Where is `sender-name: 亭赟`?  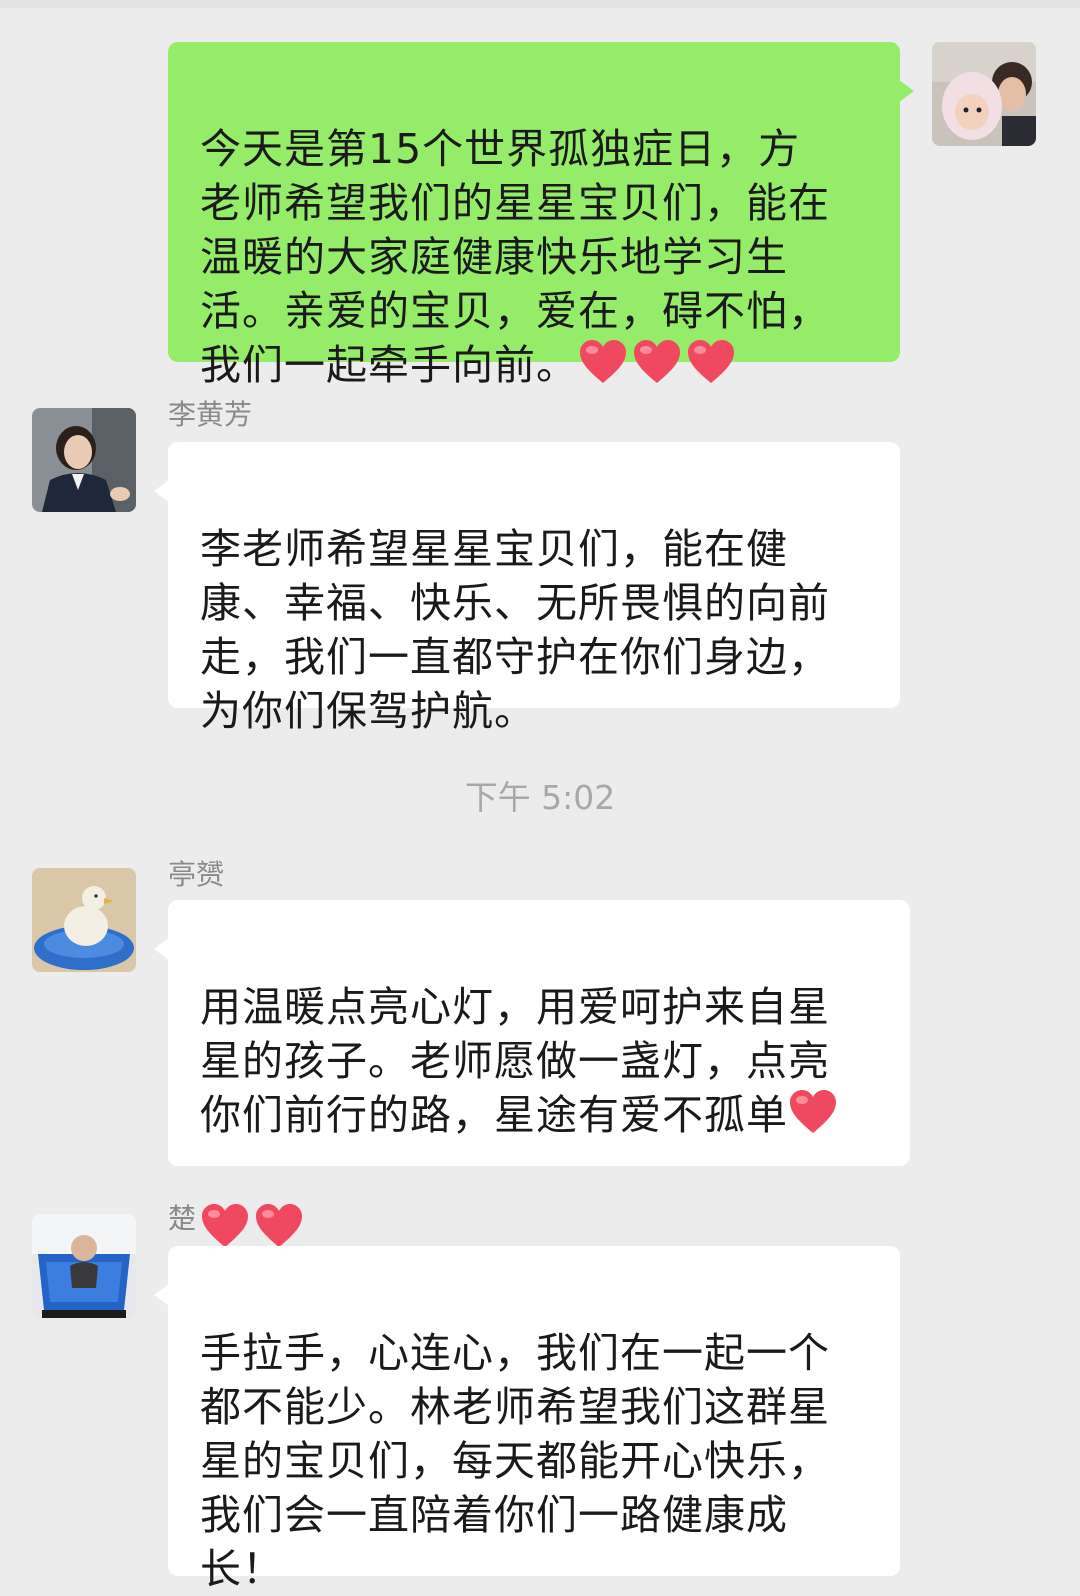 sender-name: 亭赟 is located at coordinates (196, 874).